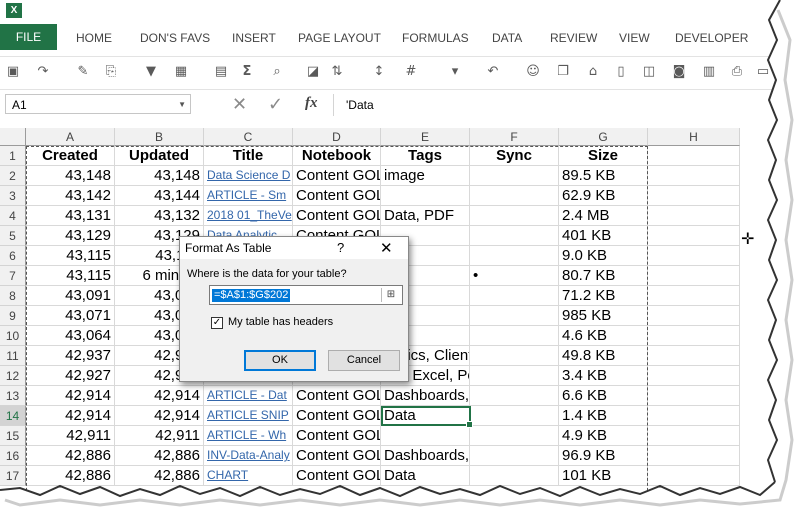  What do you see at coordinates (248, 436) in the screenshot?
I see `table-cell: ARTICLE - Wh` at bounding box center [248, 436].